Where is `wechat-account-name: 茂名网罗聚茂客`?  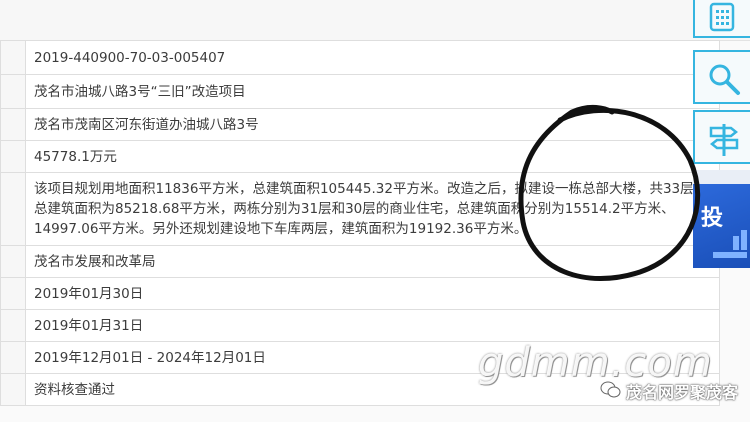 wechat-account-name: 茂名网罗聚茂客 is located at coordinates (682, 392).